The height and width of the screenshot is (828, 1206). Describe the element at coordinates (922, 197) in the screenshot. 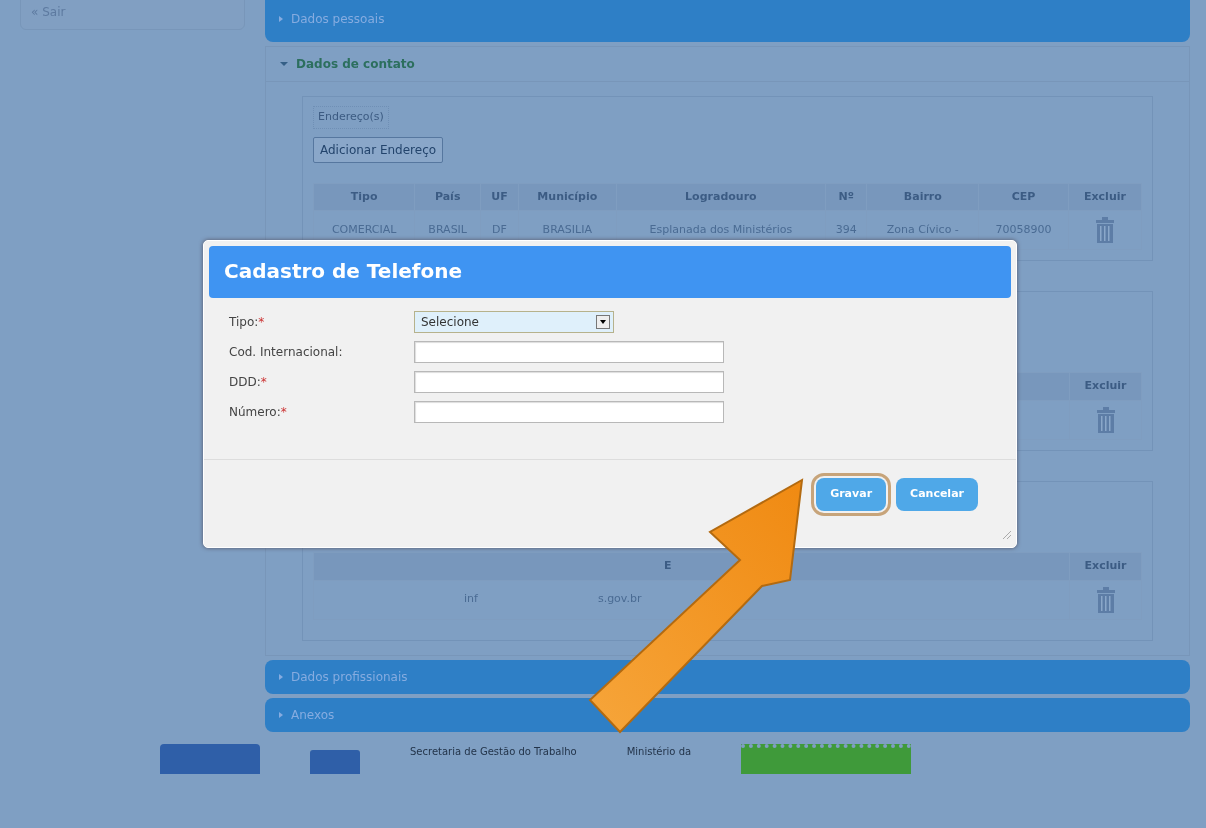

I see `column-header: Bairro` at that location.